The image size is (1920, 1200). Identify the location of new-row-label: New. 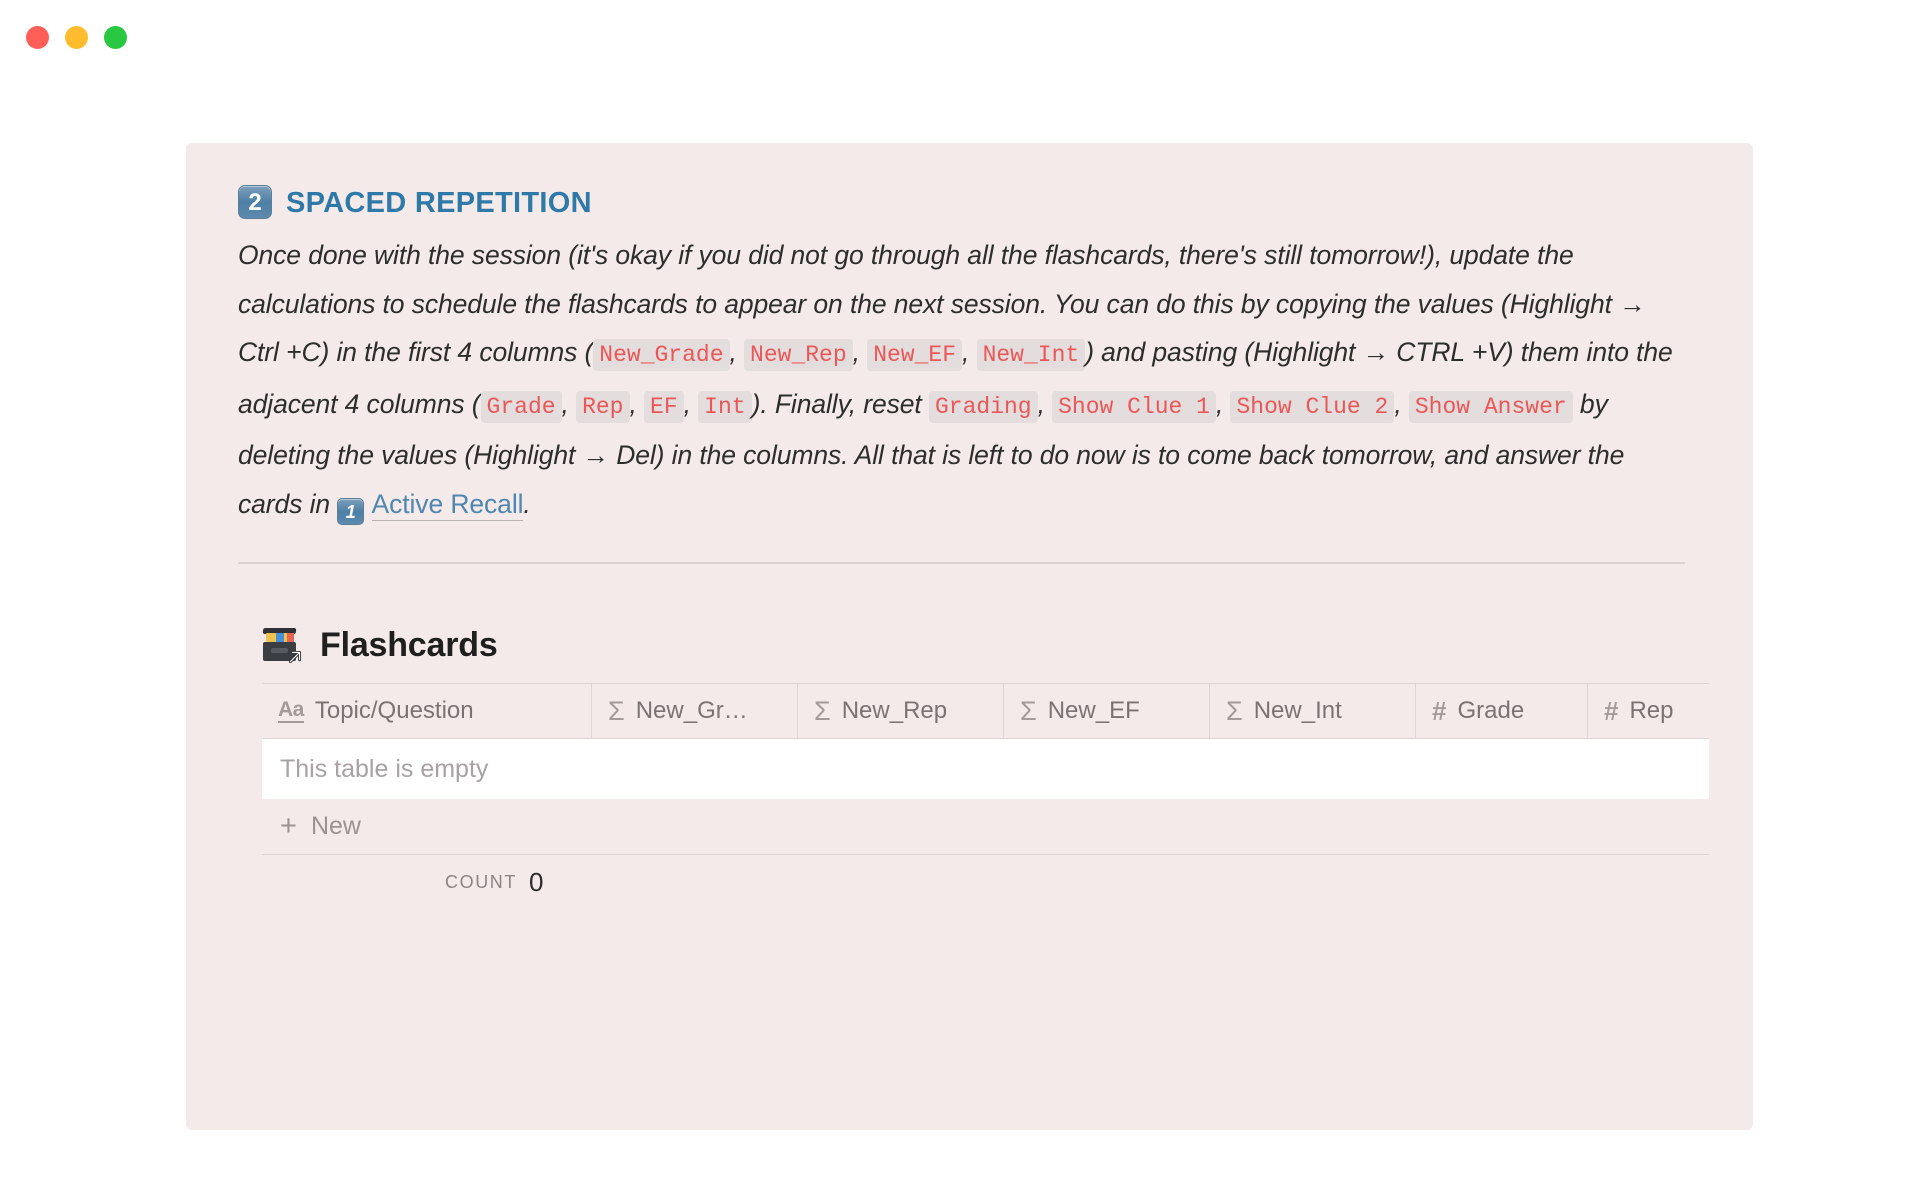
(335, 826).